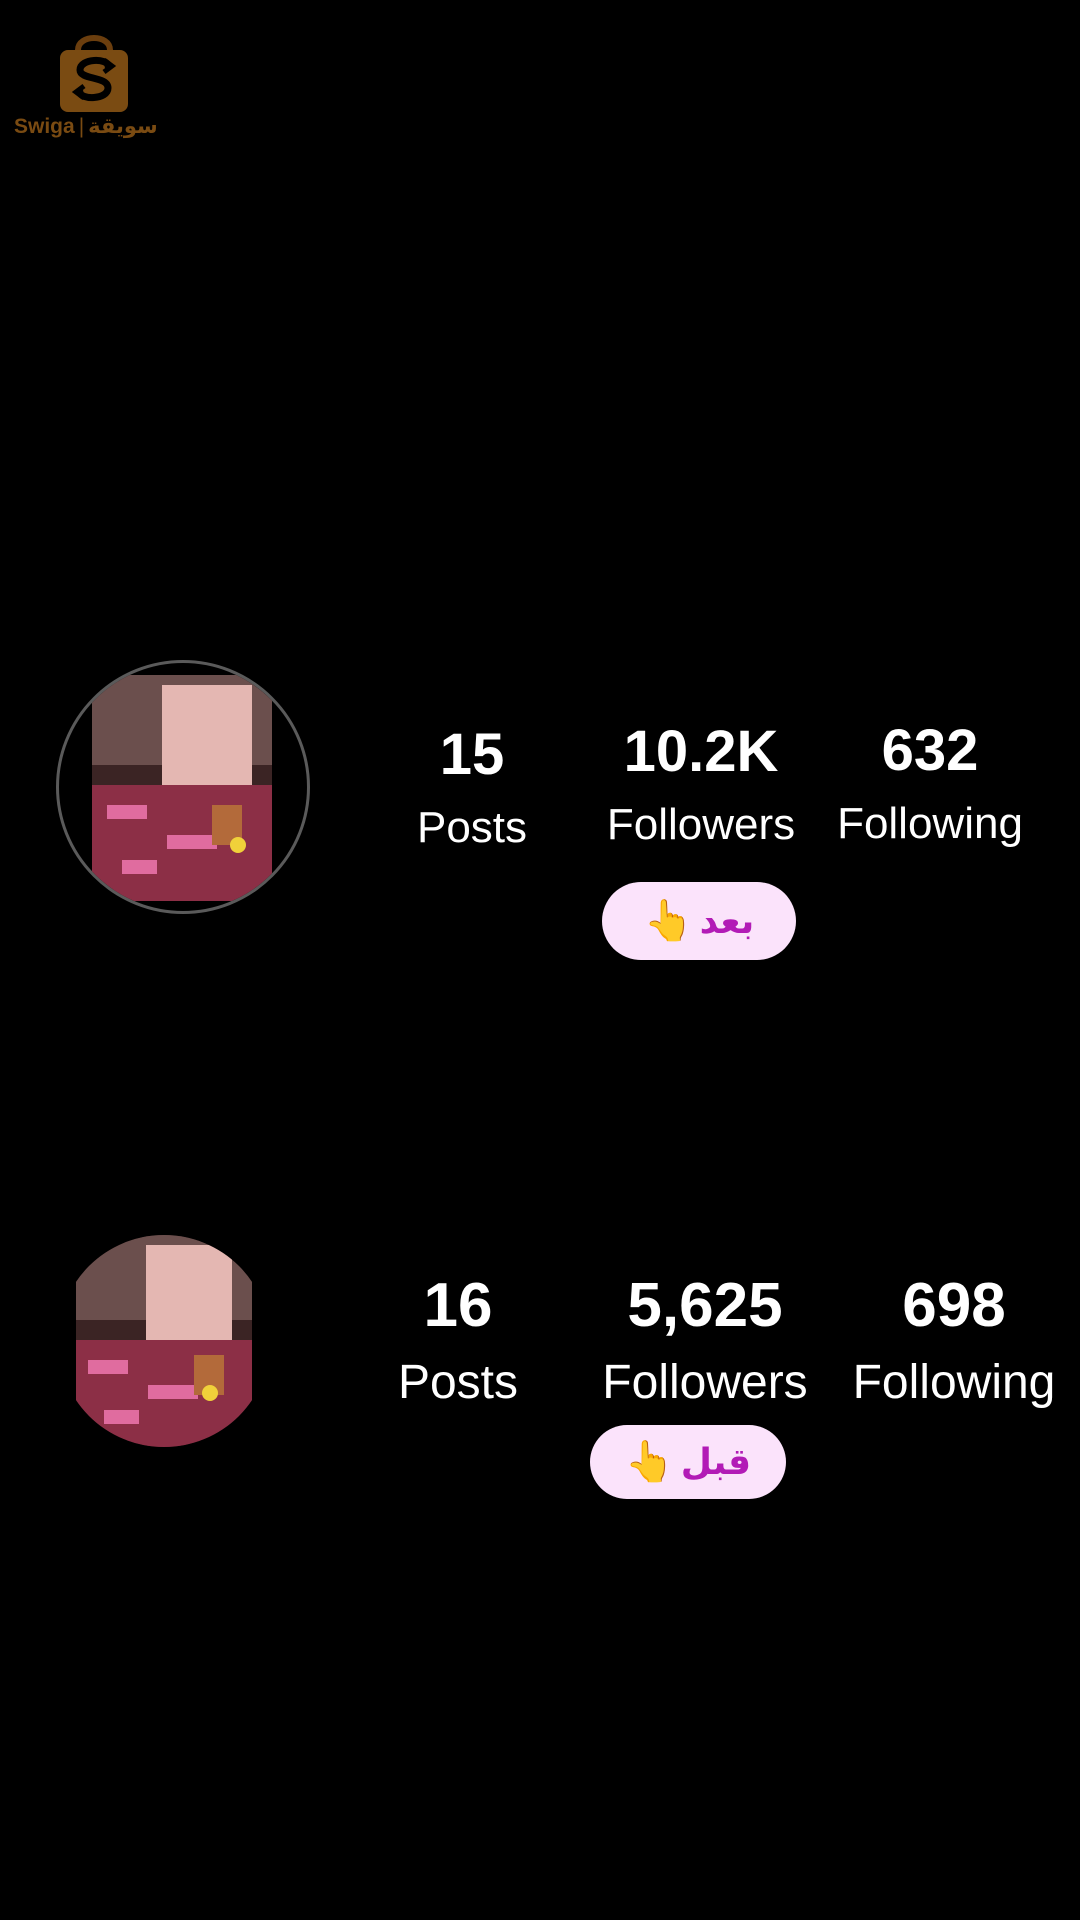 Image resolution: width=1080 pixels, height=1920 pixels. What do you see at coordinates (472, 788) in the screenshot?
I see `posts-stat: 15 Posts` at bounding box center [472, 788].